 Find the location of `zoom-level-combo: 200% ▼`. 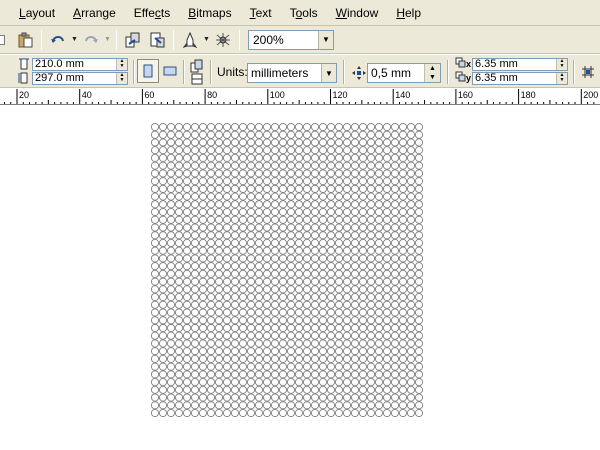

zoom-level-combo: 200% ▼ is located at coordinates (291, 39).